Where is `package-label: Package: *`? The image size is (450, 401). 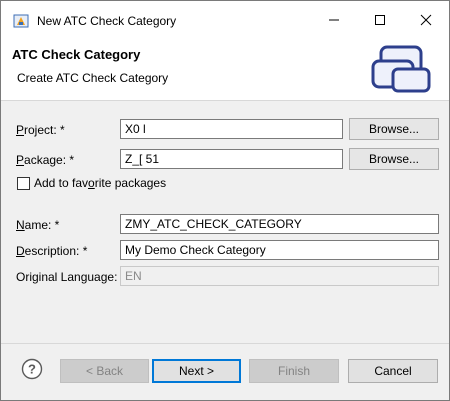 package-label: Package: * is located at coordinates (45, 160).